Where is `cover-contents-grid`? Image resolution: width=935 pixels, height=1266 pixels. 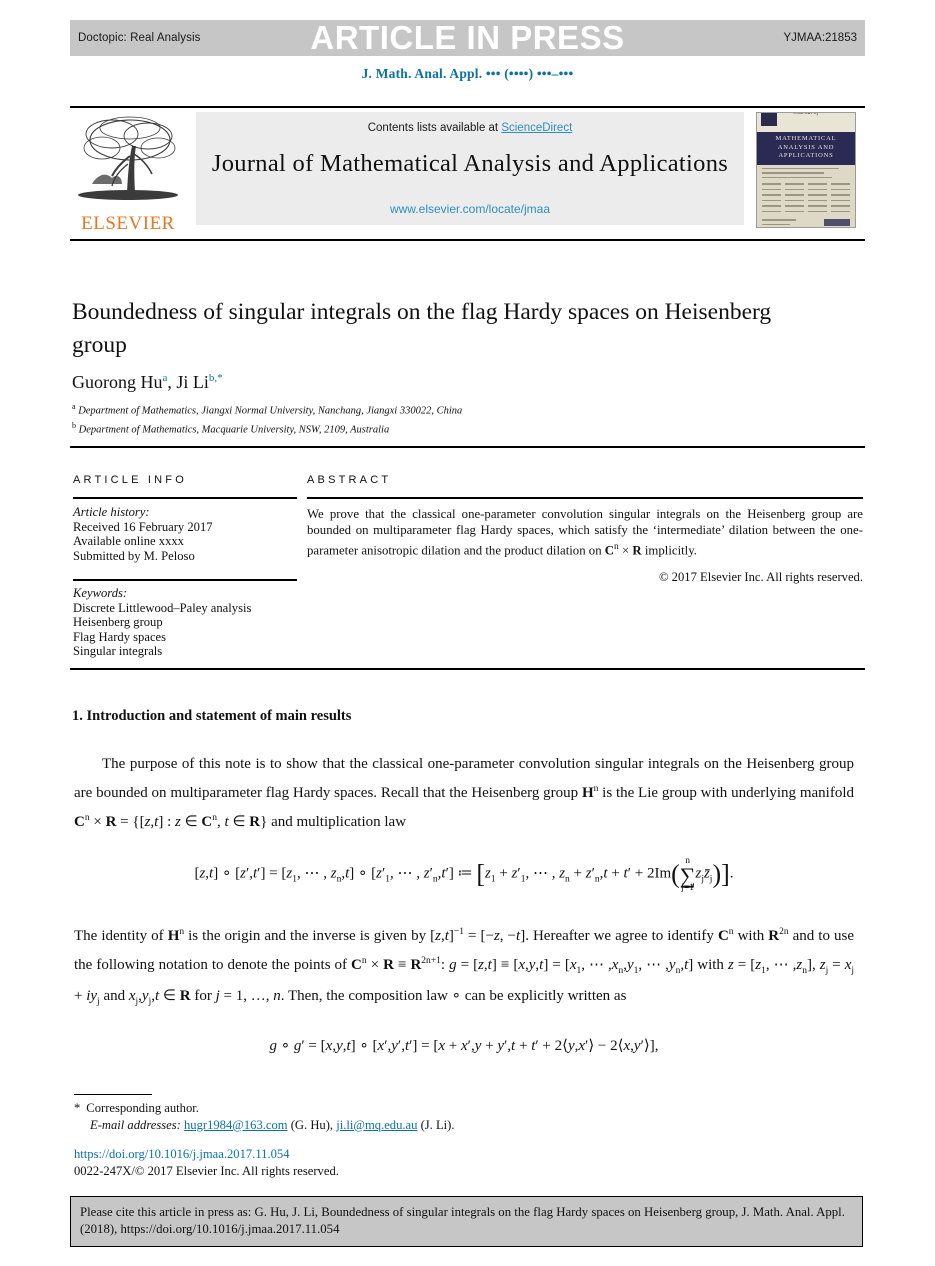
cover-contents-grid is located at coordinates (806, 197).